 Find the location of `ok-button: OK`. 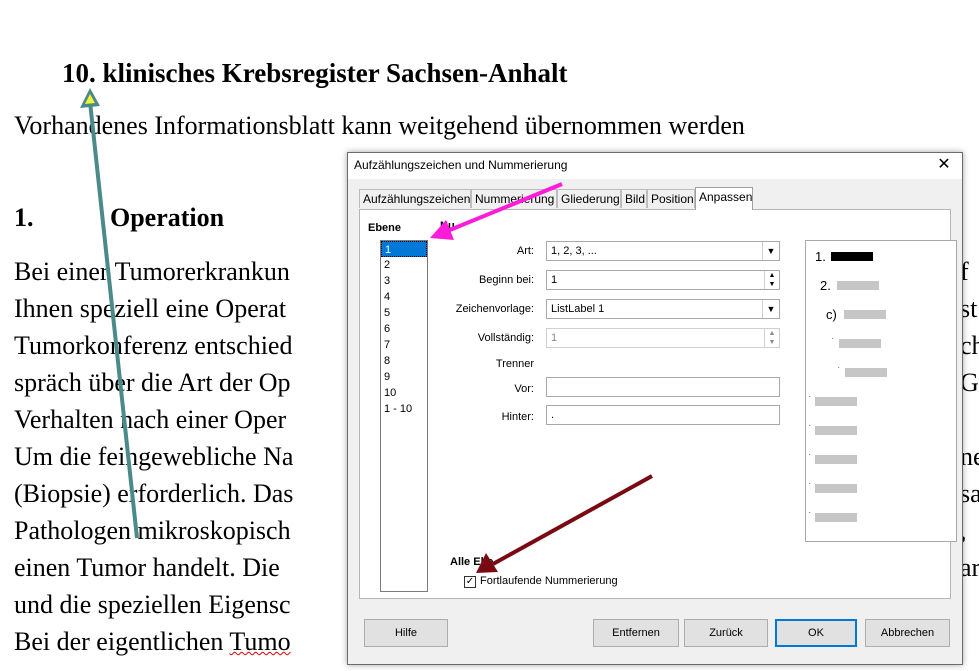

ok-button: OK is located at coordinates (816, 633).